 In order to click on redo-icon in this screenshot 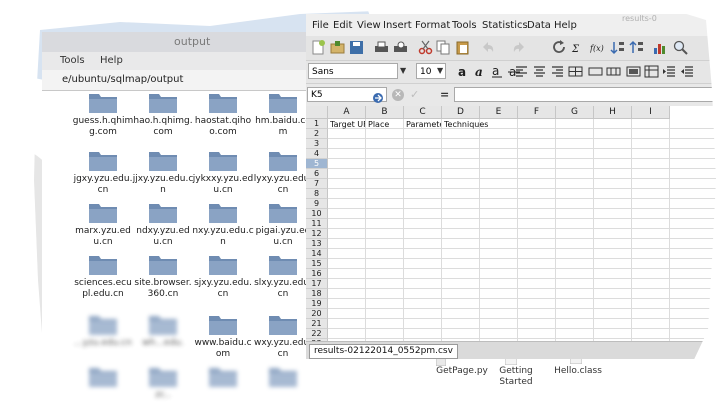, I will do `click(519, 47)`.